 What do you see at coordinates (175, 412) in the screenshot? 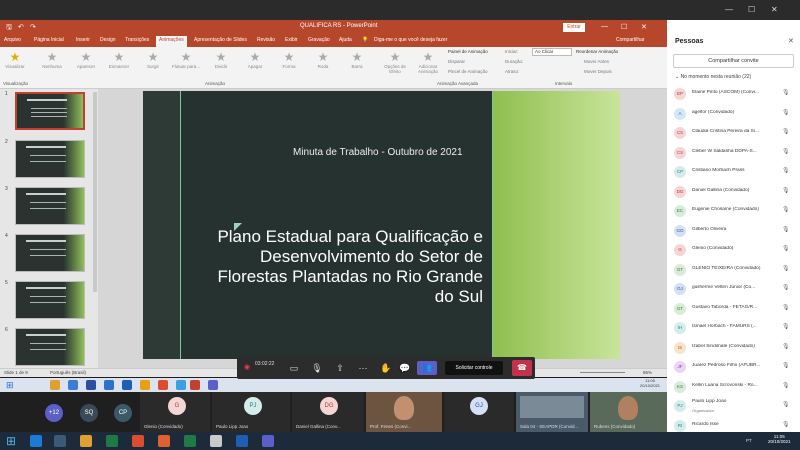
I see `video-tile: G Glenio (Convidado)` at bounding box center [175, 412].